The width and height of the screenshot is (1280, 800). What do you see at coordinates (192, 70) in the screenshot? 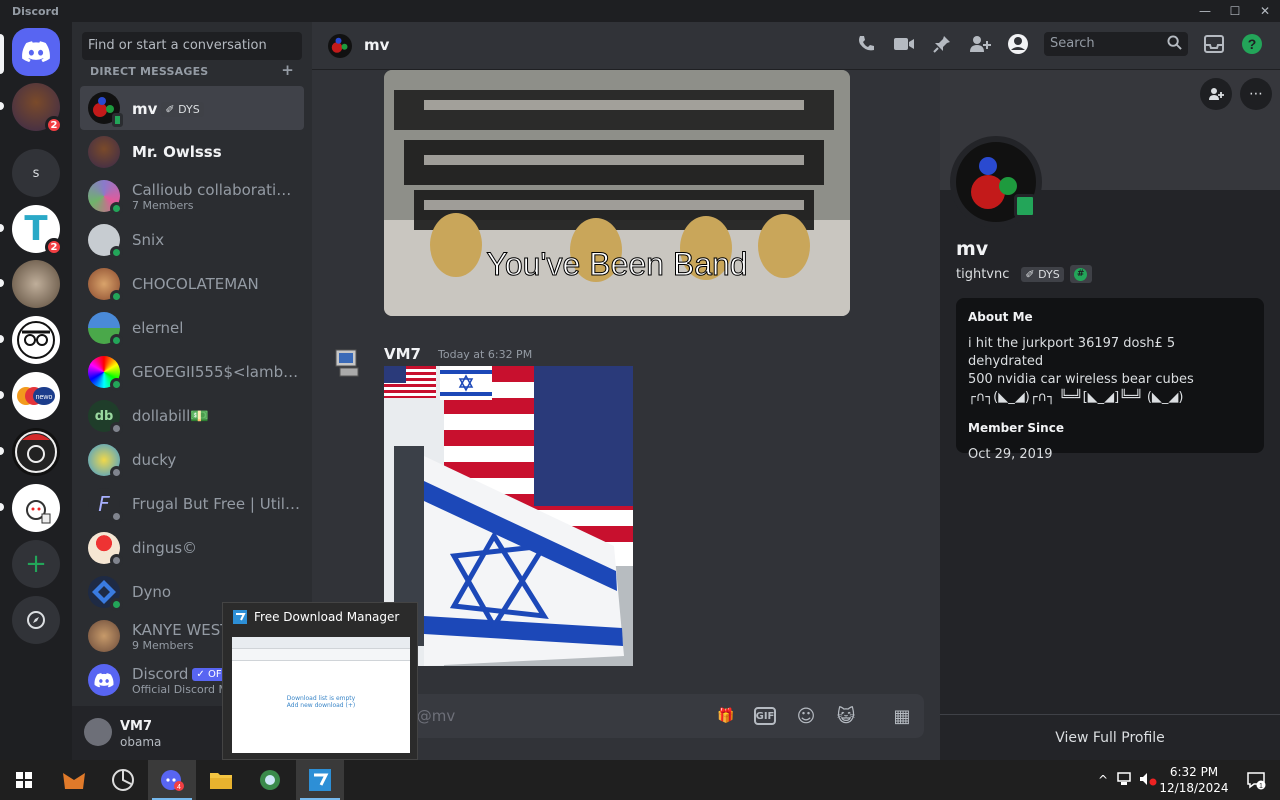
I see `dm-header: DIRECT MESSAGES +` at bounding box center [192, 70].